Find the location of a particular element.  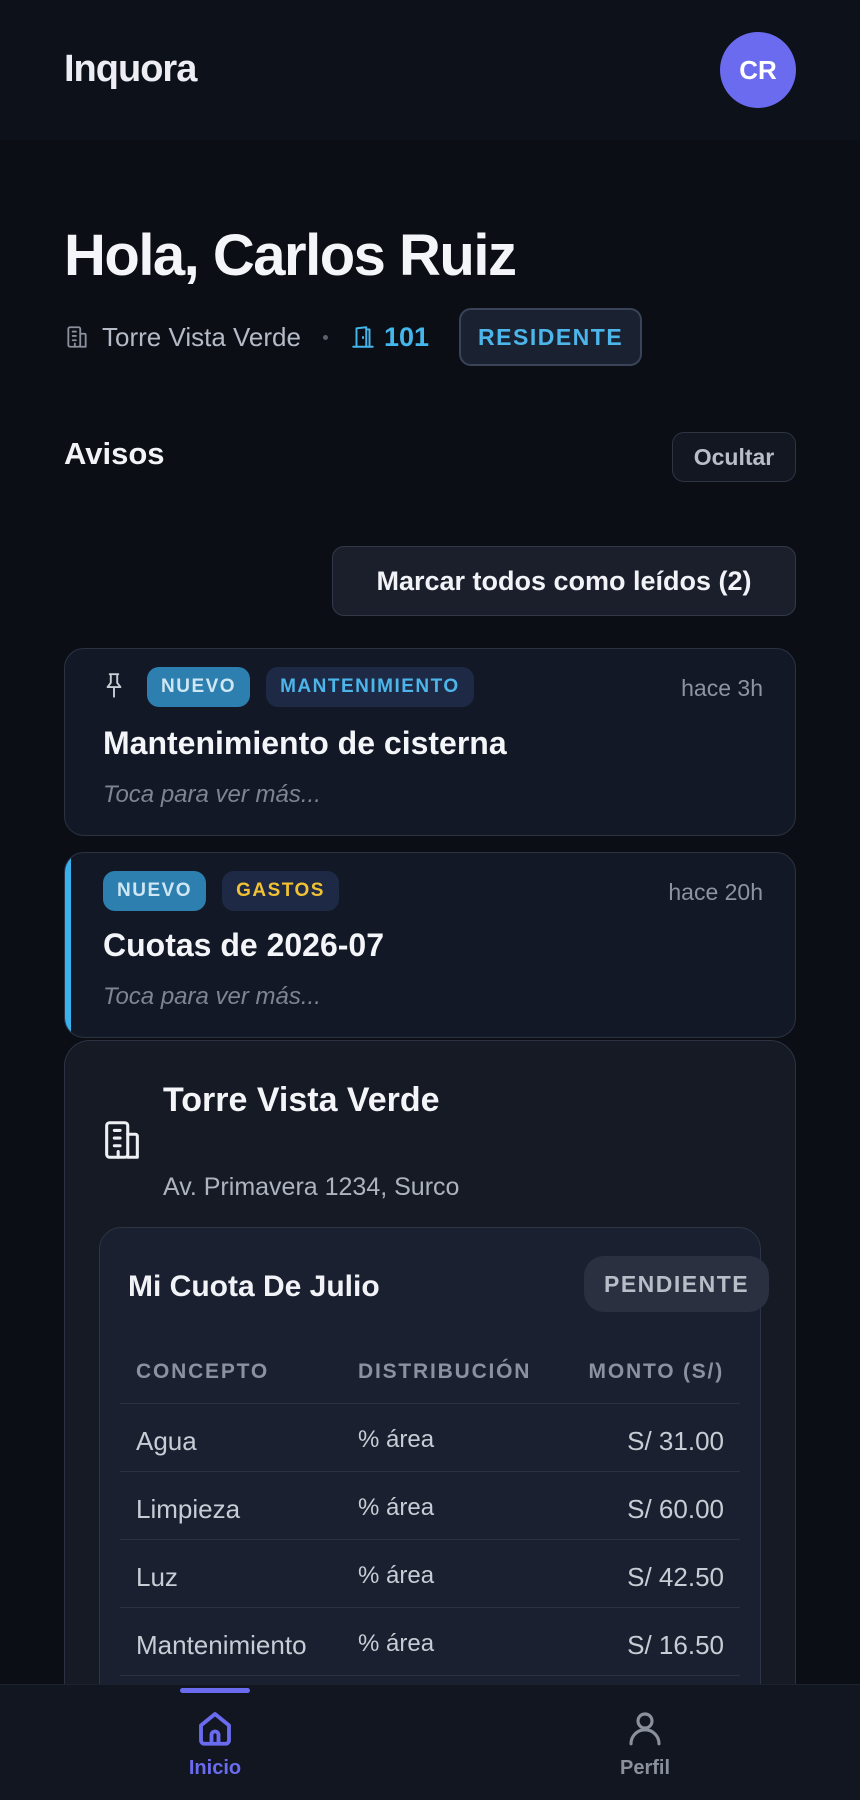

active-tab-indicator is located at coordinates (215, 1690).